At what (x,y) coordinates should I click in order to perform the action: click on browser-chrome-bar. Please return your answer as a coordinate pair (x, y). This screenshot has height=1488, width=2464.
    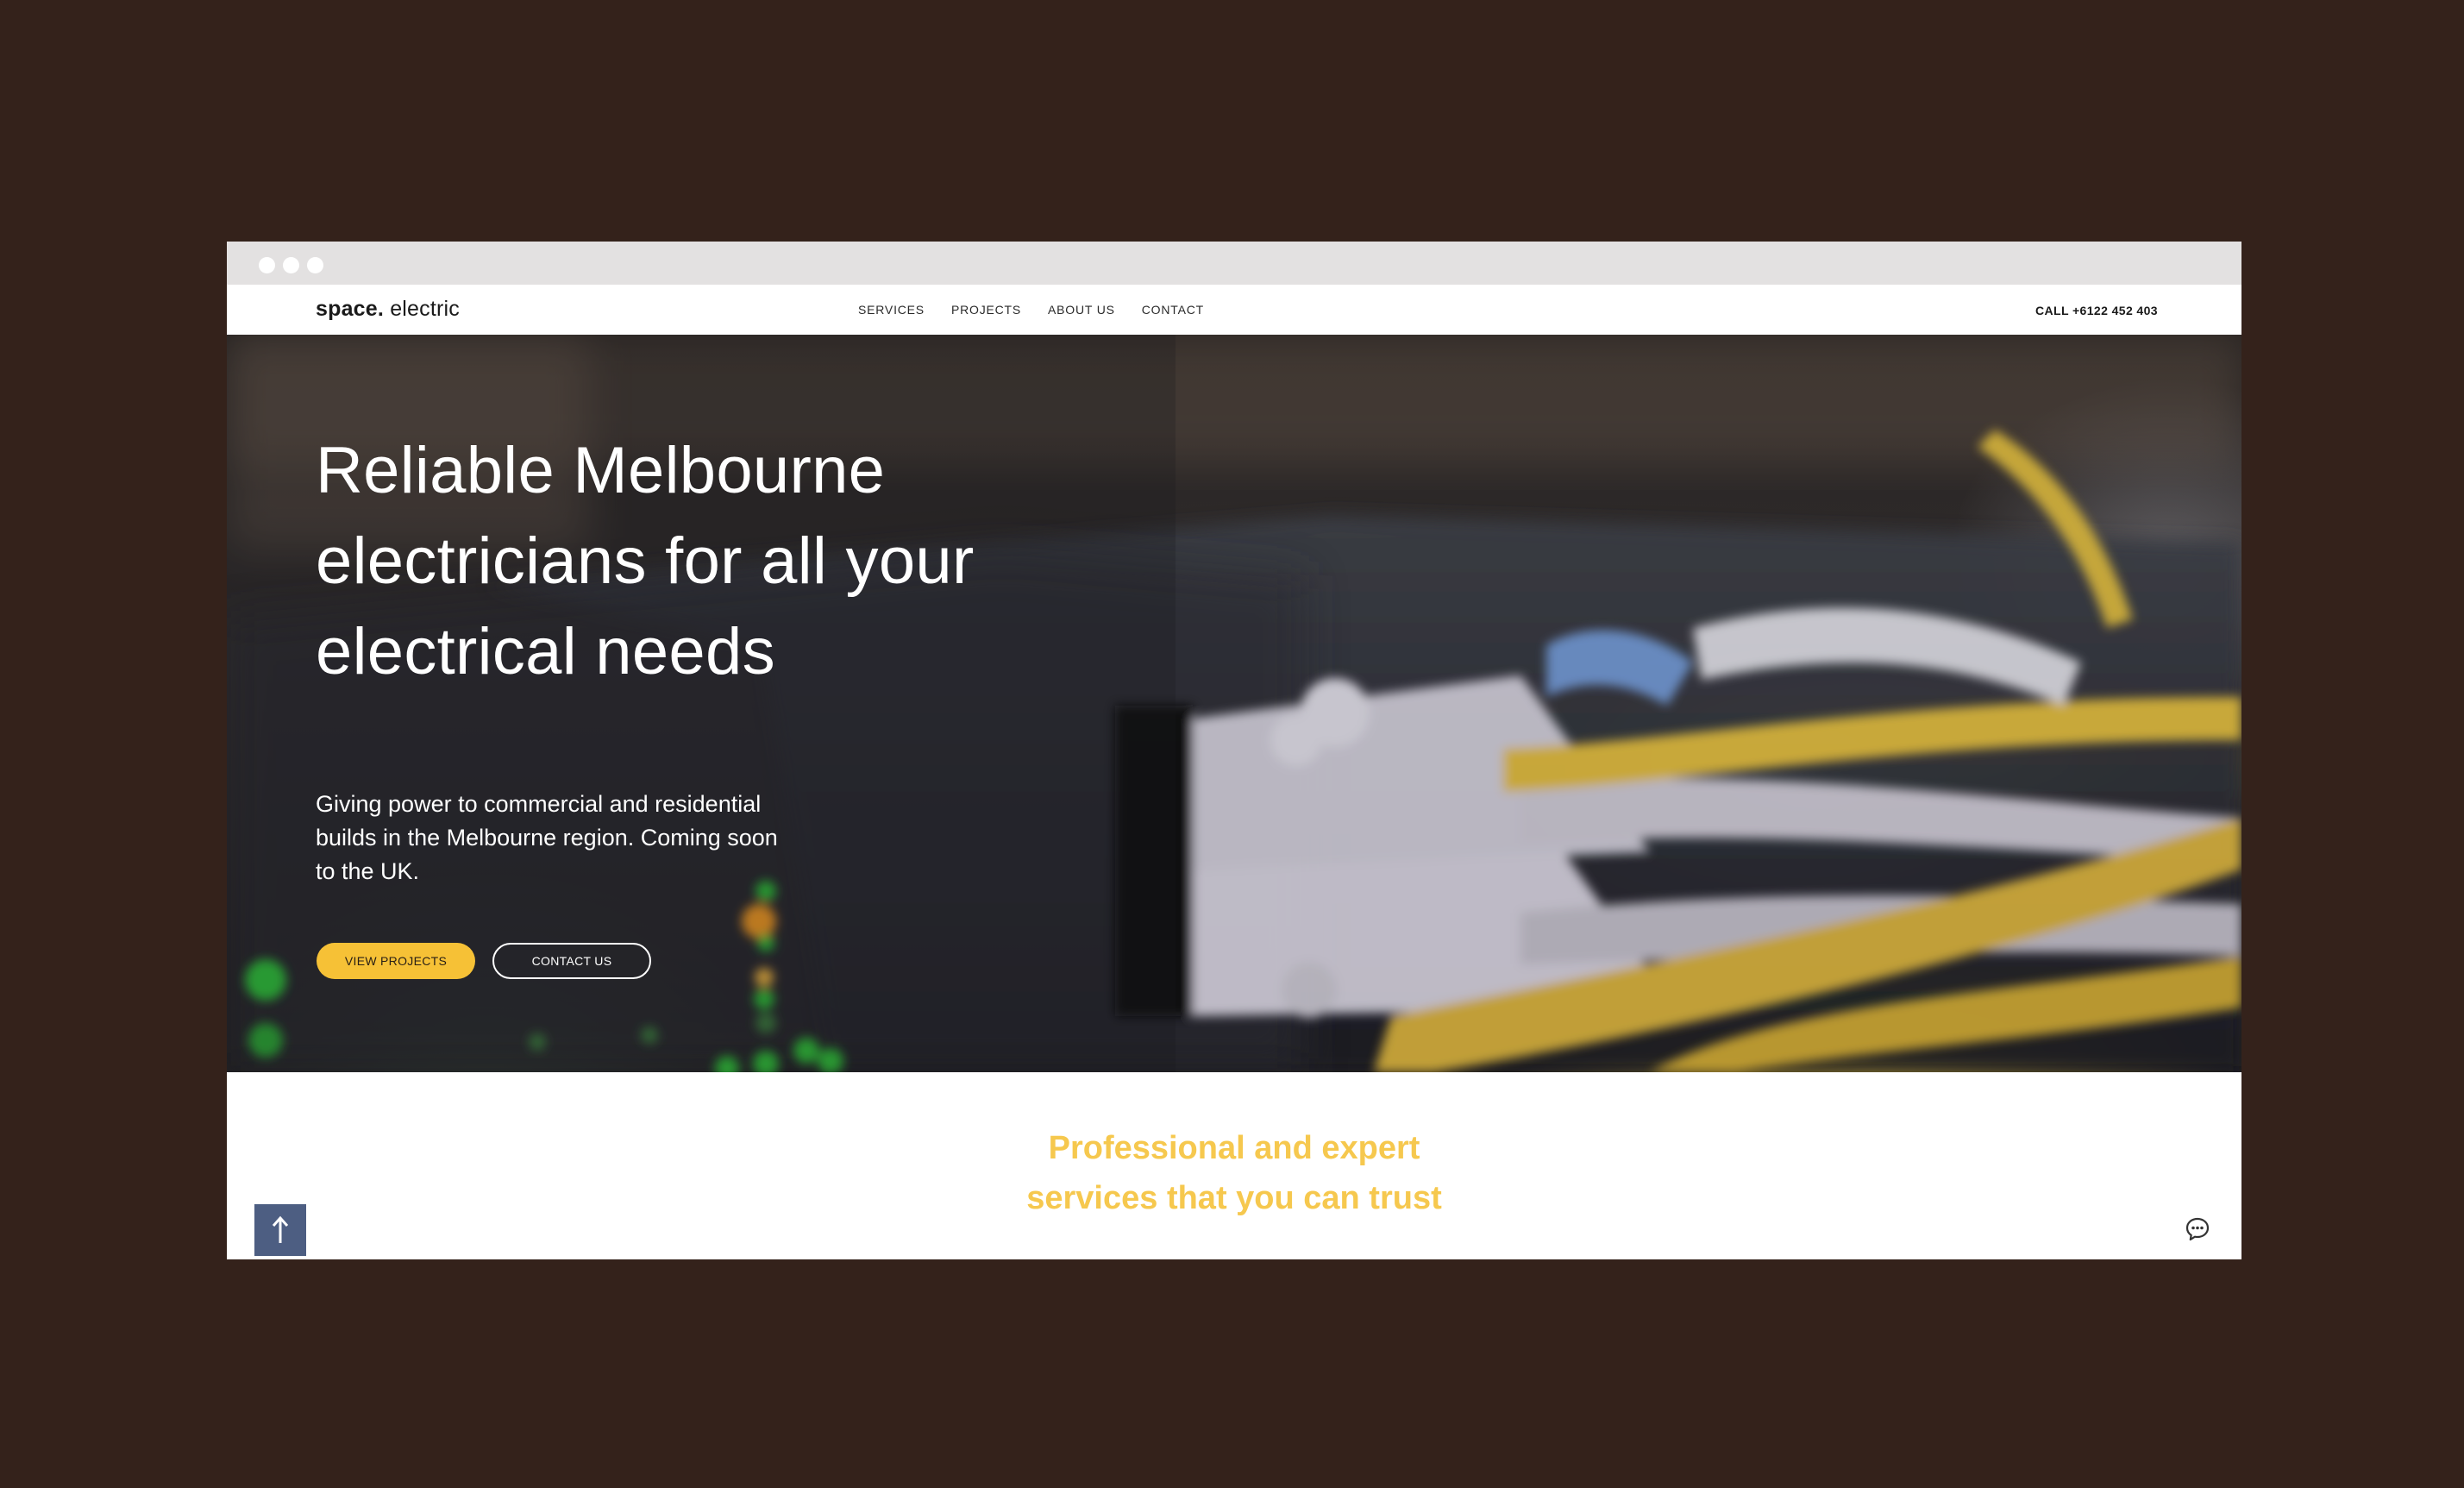
    Looking at the image, I should click on (1234, 263).